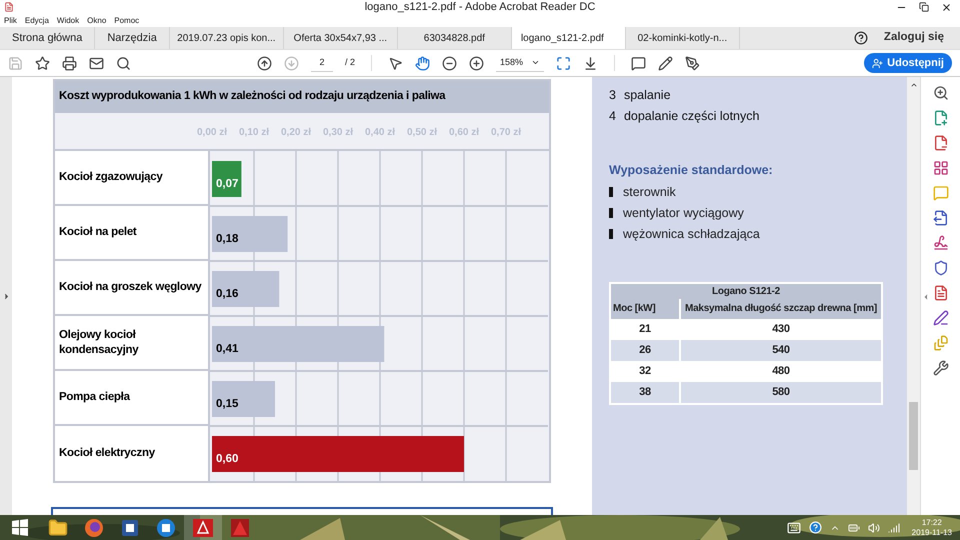  I want to click on scrollbar-thumb, so click(913, 436).